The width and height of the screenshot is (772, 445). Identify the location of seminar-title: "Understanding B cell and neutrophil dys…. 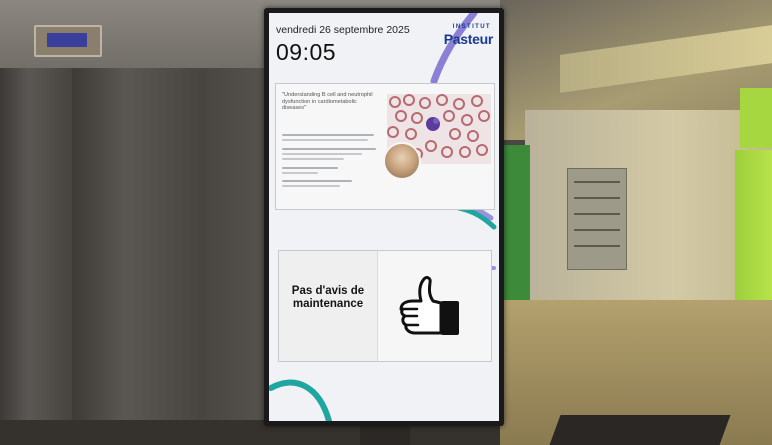
(327, 102).